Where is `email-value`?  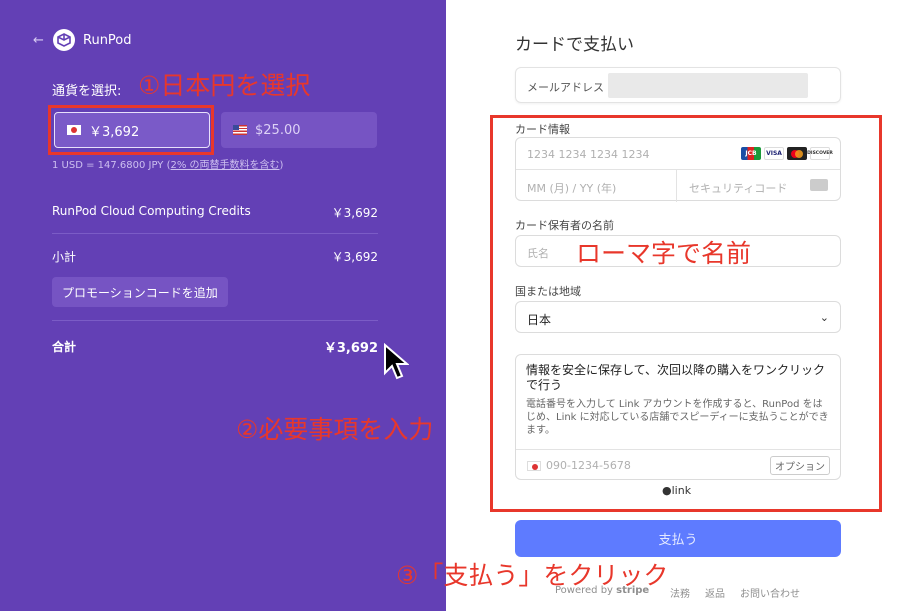 email-value is located at coordinates (708, 85).